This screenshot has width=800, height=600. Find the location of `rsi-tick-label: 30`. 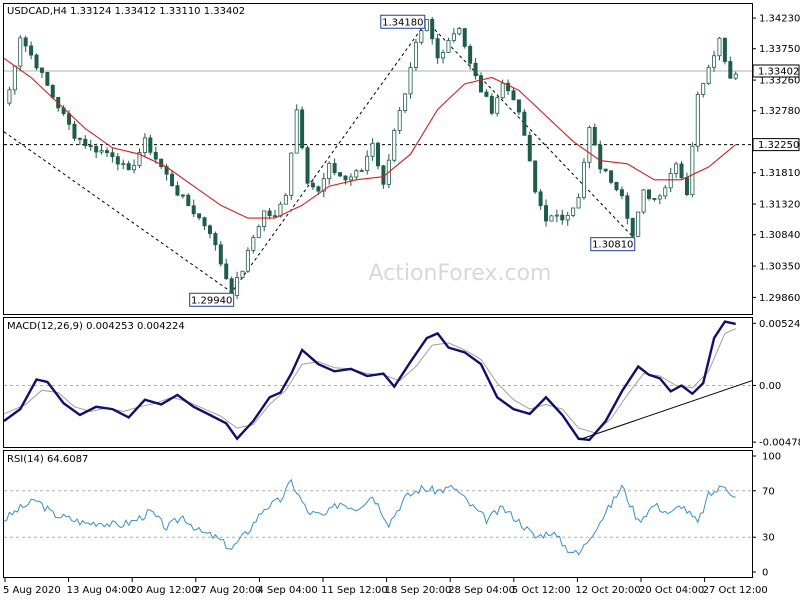

rsi-tick-label: 30 is located at coordinates (768, 538).